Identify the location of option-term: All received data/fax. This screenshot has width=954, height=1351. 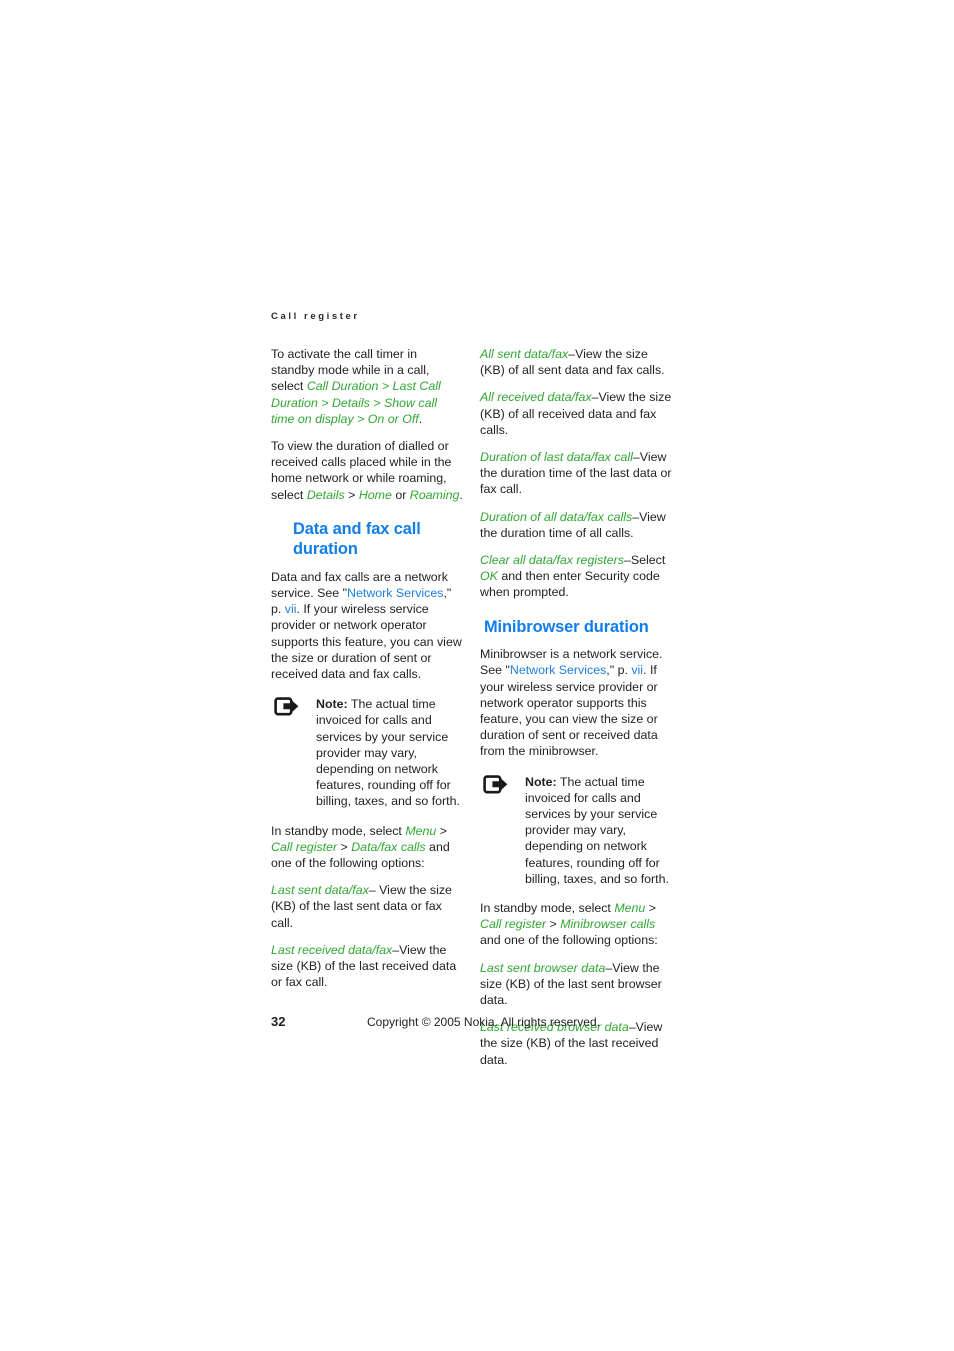
(536, 397).